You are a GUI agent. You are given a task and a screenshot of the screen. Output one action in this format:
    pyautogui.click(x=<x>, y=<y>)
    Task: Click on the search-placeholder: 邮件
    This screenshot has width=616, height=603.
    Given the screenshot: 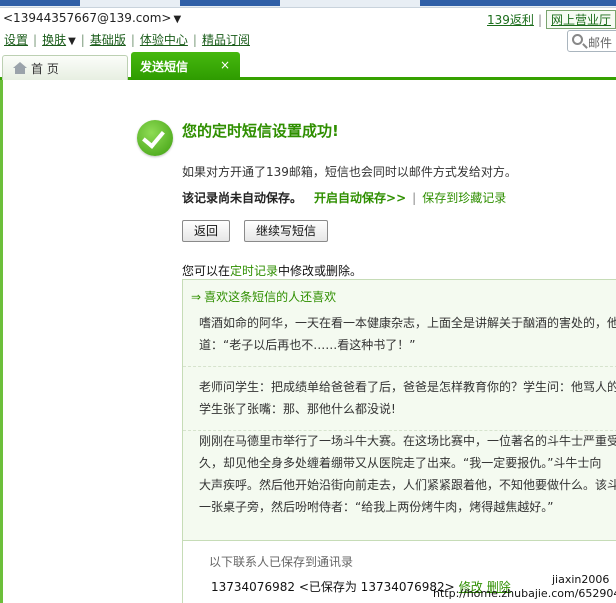 What is the action you would take?
    pyautogui.click(x=600, y=43)
    